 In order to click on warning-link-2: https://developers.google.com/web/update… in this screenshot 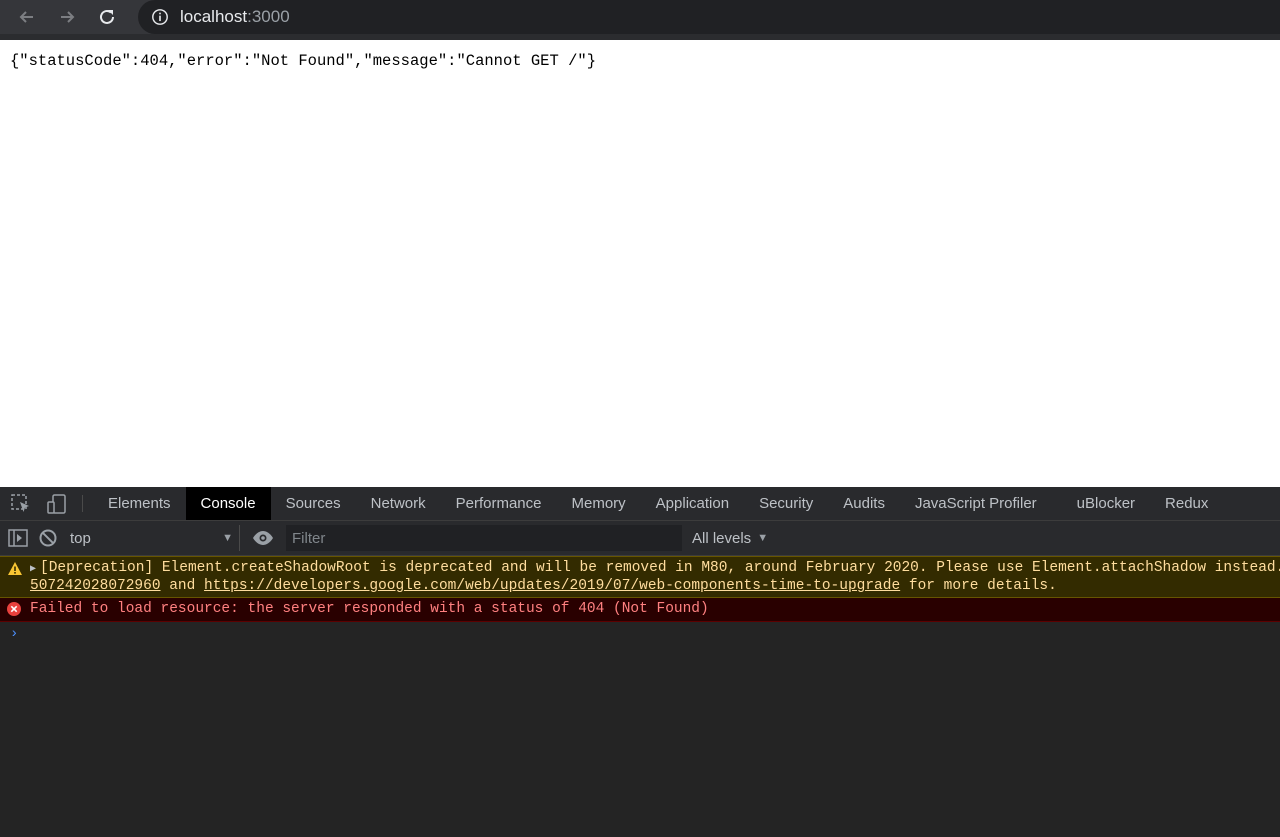, I will do `click(552, 586)`.